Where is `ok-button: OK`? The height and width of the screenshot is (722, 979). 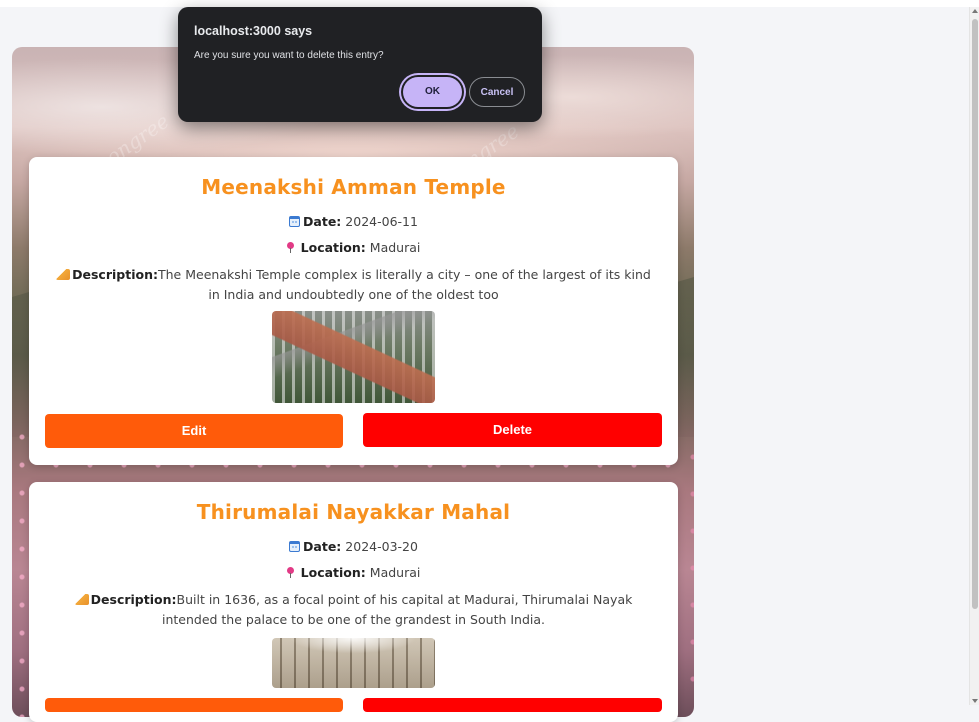 ok-button: OK is located at coordinates (432, 92).